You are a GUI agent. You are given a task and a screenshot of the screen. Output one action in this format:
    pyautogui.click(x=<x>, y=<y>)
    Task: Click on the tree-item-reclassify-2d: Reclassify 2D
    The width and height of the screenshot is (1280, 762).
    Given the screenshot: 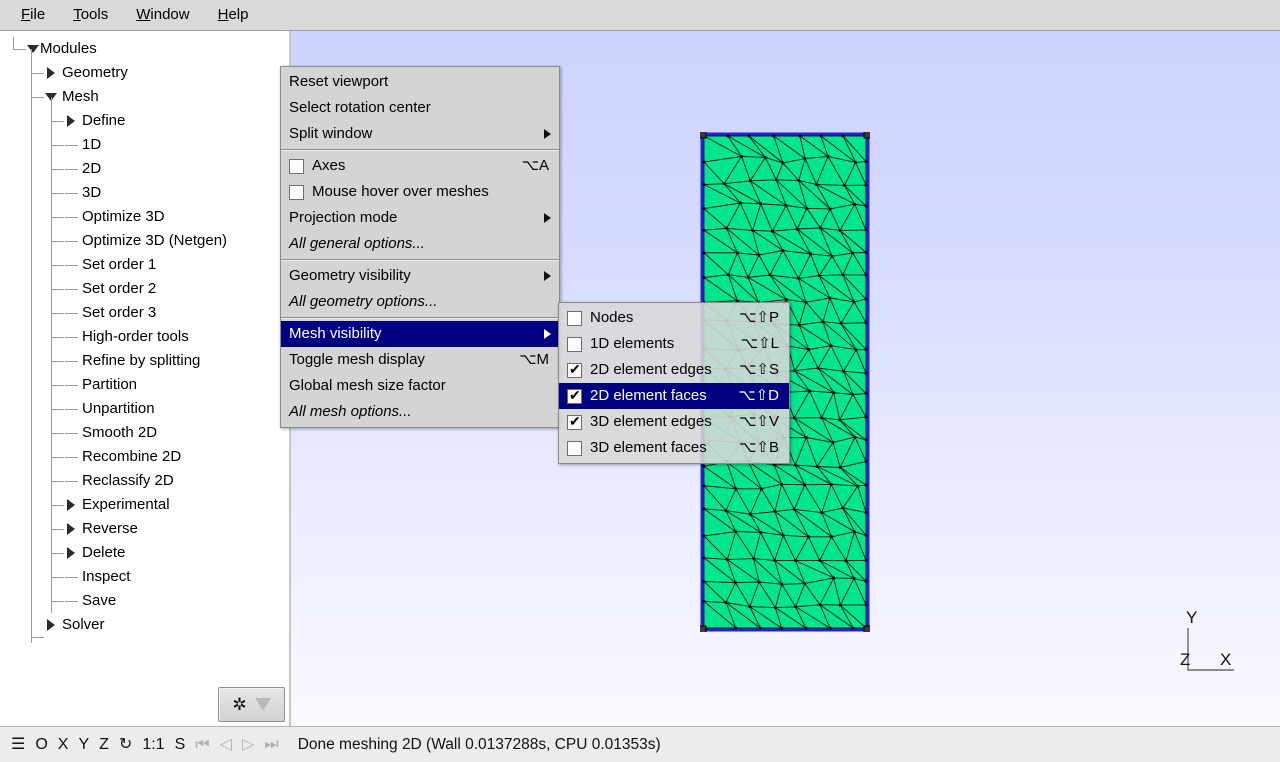 What is the action you would take?
    pyautogui.click(x=144, y=481)
    